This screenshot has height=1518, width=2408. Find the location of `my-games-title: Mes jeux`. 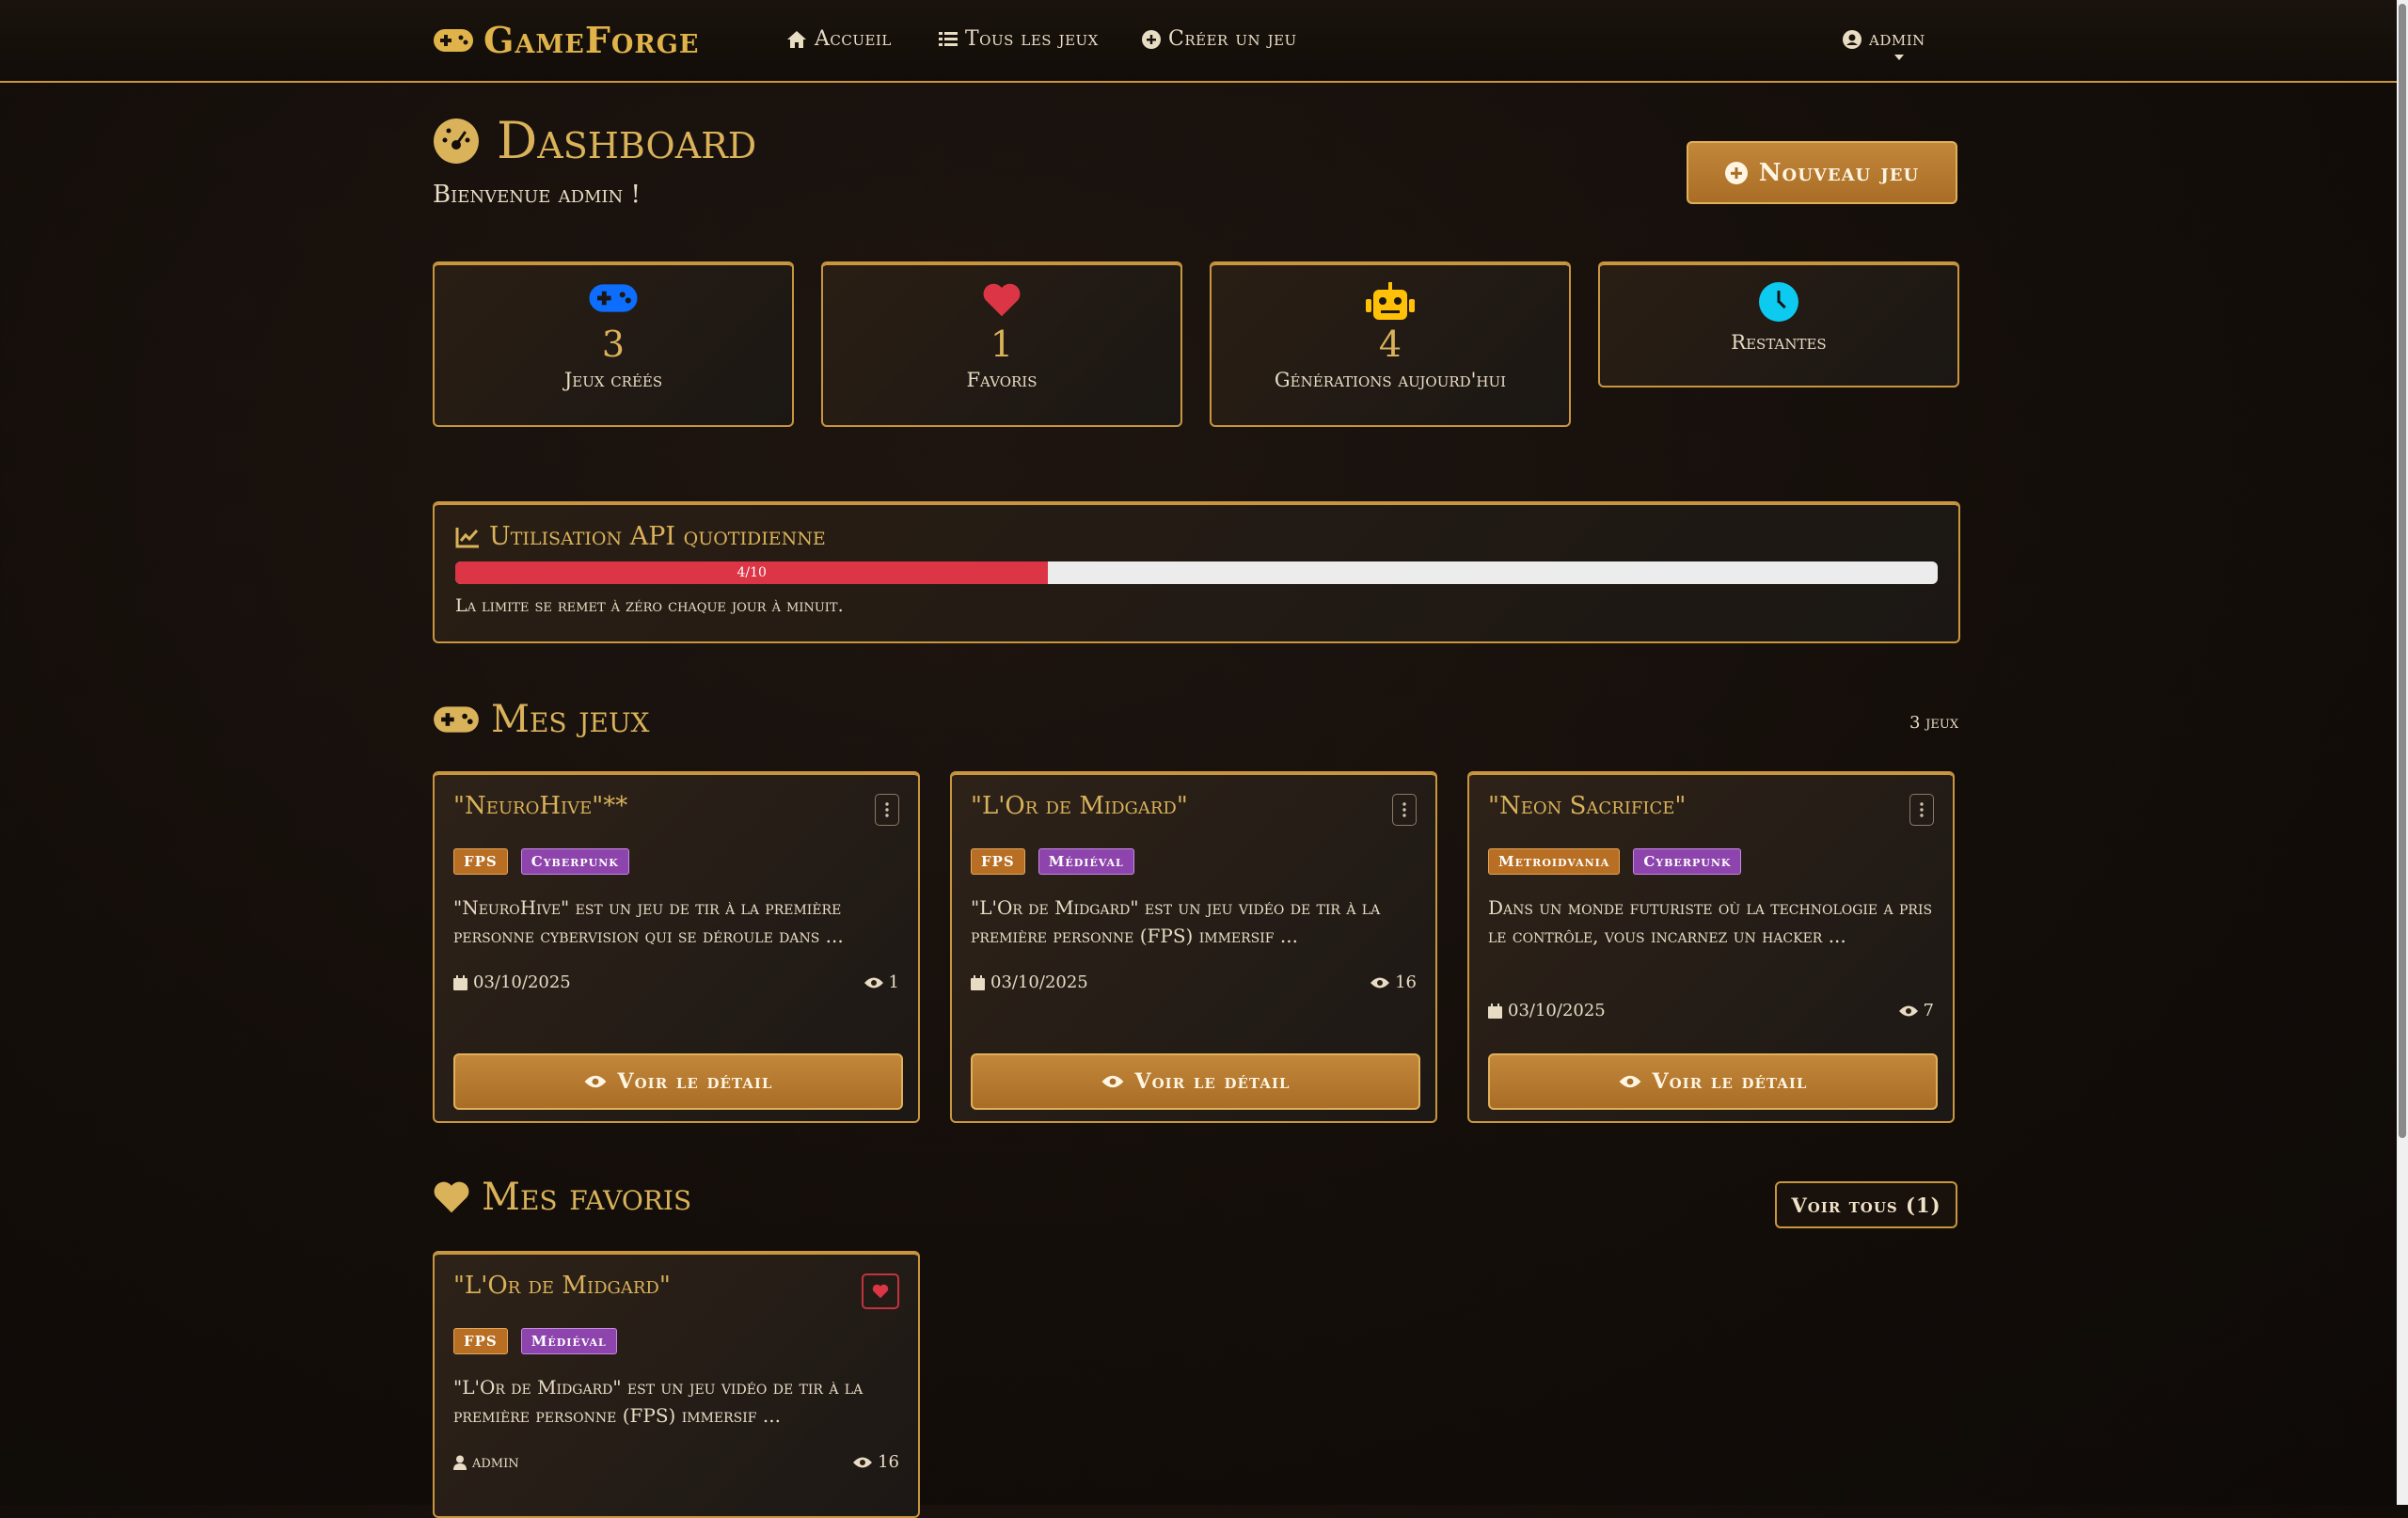

my-games-title: Mes jeux is located at coordinates (542, 719).